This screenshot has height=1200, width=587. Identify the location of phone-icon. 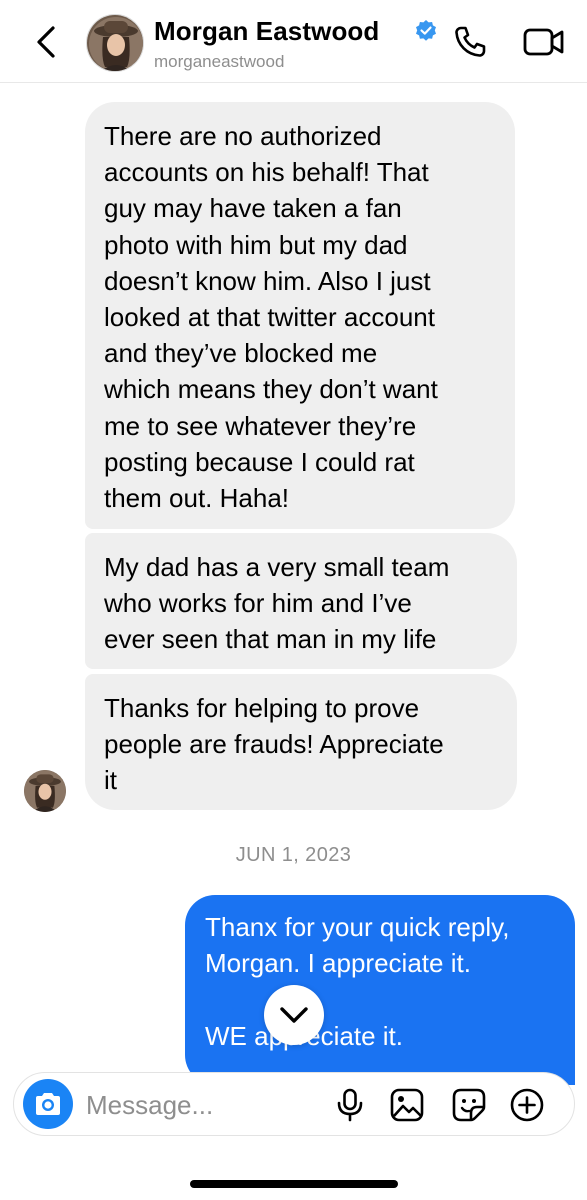
(470, 41).